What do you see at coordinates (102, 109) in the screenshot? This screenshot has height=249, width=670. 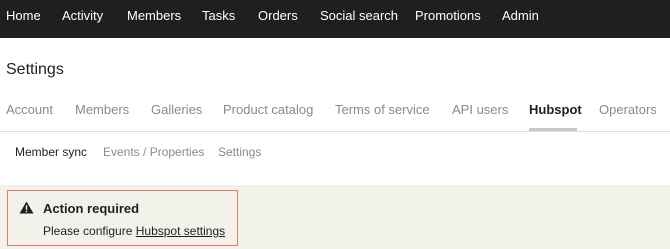 I see `tab-members: Members` at bounding box center [102, 109].